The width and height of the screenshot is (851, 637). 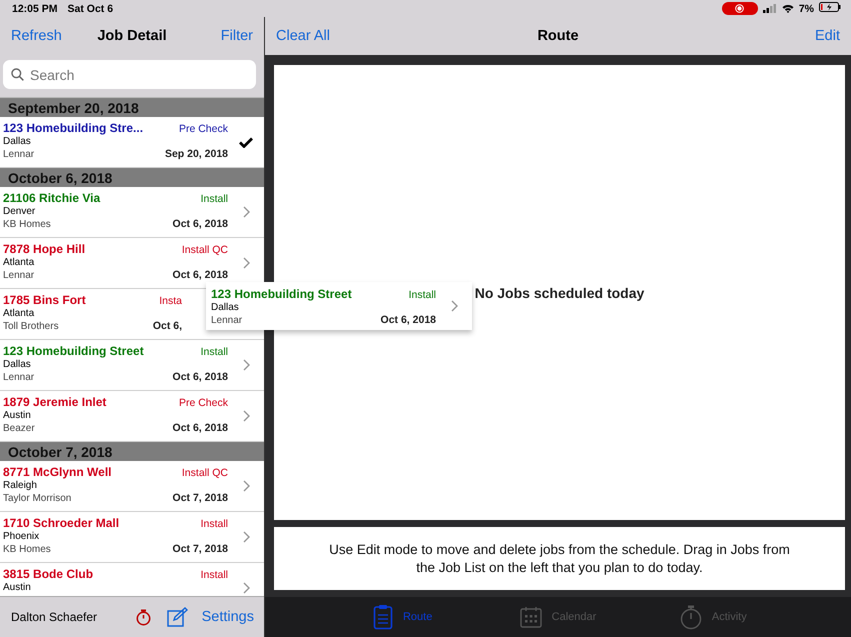 What do you see at coordinates (54, 402) in the screenshot?
I see `job-address: 1879 Jeremie Inlet` at bounding box center [54, 402].